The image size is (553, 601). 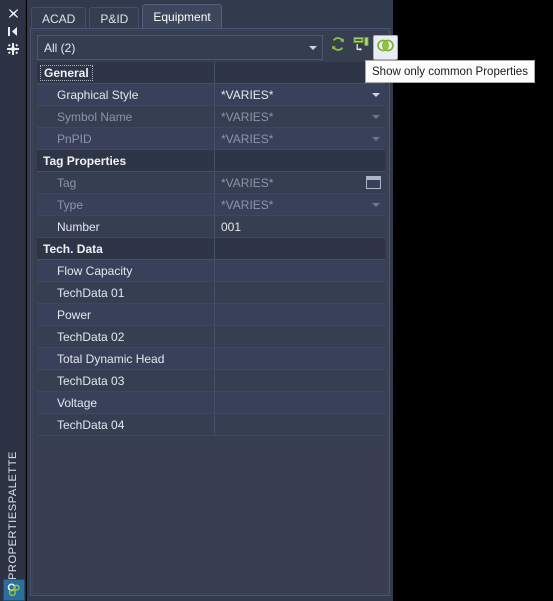 What do you see at coordinates (211, 293) in the screenshot?
I see `property-row: TechData 01` at bounding box center [211, 293].